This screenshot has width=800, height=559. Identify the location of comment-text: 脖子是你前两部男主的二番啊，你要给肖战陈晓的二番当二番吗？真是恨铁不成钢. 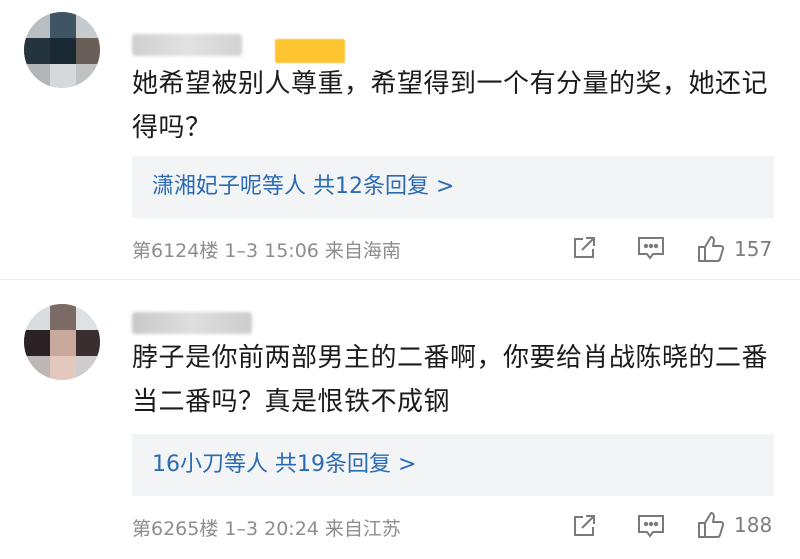
(450, 380).